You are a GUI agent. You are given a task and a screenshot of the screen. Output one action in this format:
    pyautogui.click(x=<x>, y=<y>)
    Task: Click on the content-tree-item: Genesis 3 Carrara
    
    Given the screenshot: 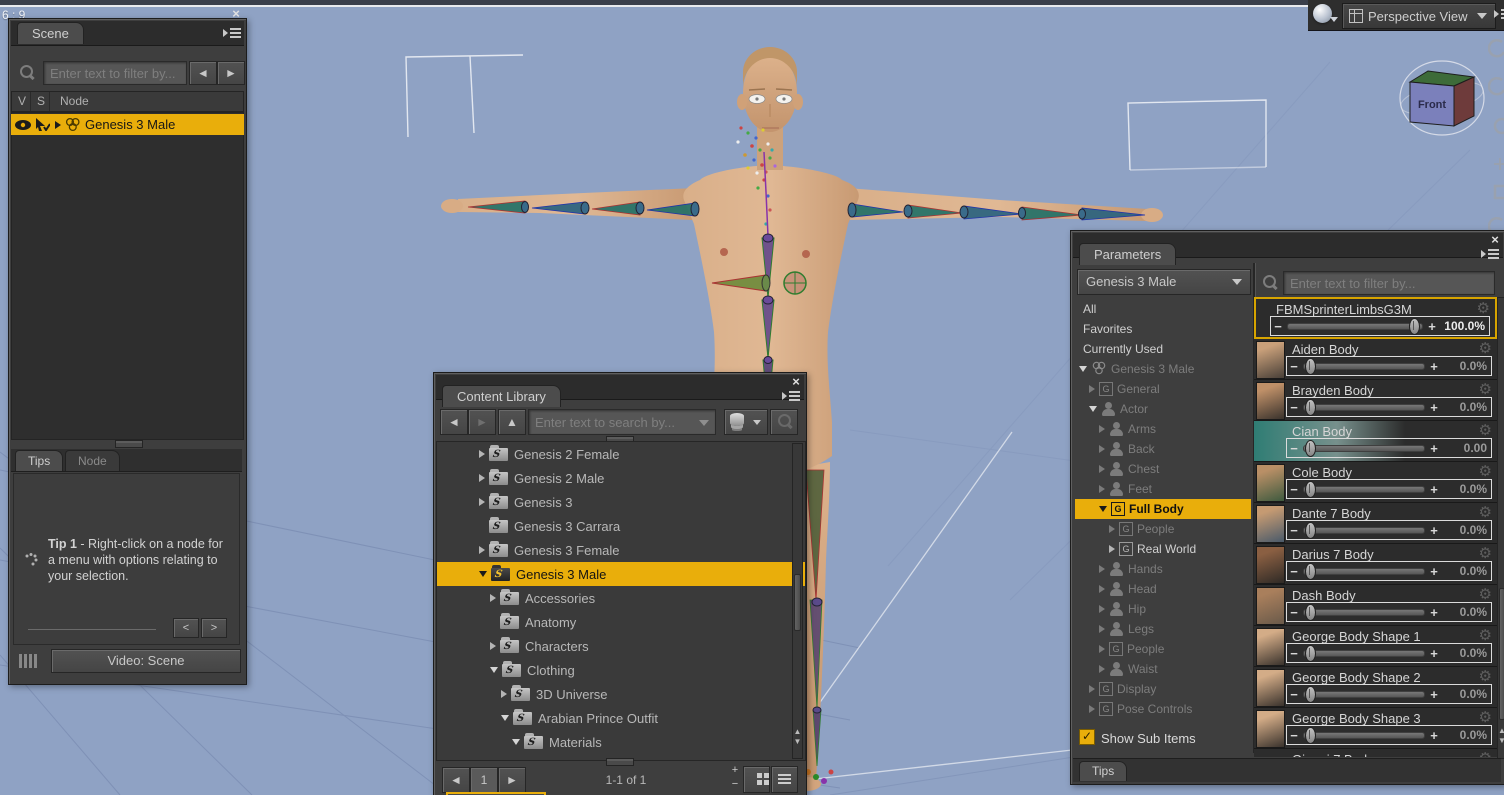 What is the action you would take?
    pyautogui.click(x=621, y=526)
    